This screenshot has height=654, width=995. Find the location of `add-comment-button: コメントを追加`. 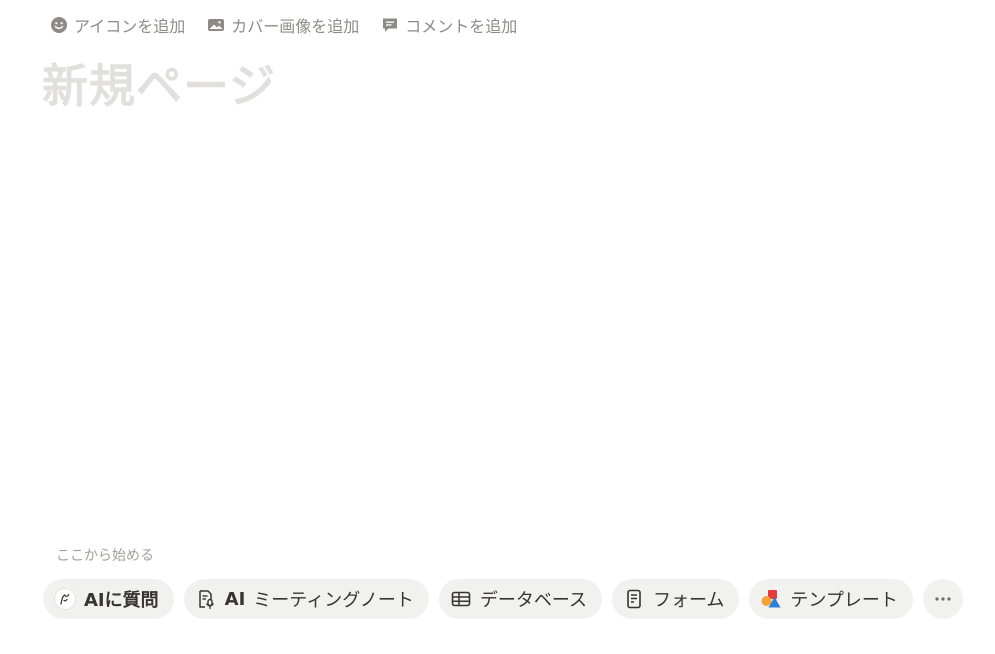

add-comment-button: コメントを追加 is located at coordinates (449, 25).